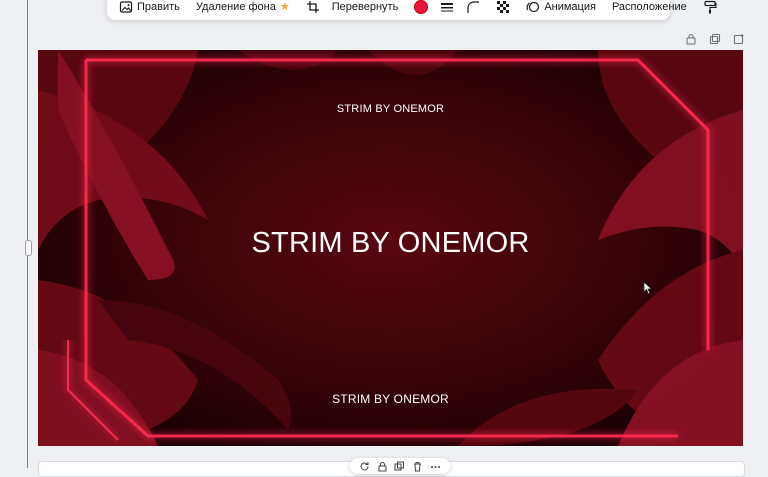 The image size is (768, 477). What do you see at coordinates (390, 399) in the screenshot?
I see `bottom-caption: STRIM BY ONEMOR` at bounding box center [390, 399].